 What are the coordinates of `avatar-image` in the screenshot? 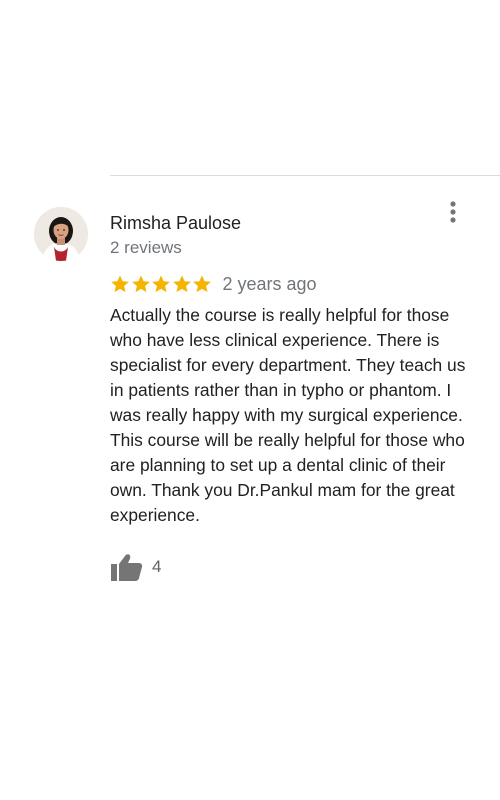 It's located at (61, 234).